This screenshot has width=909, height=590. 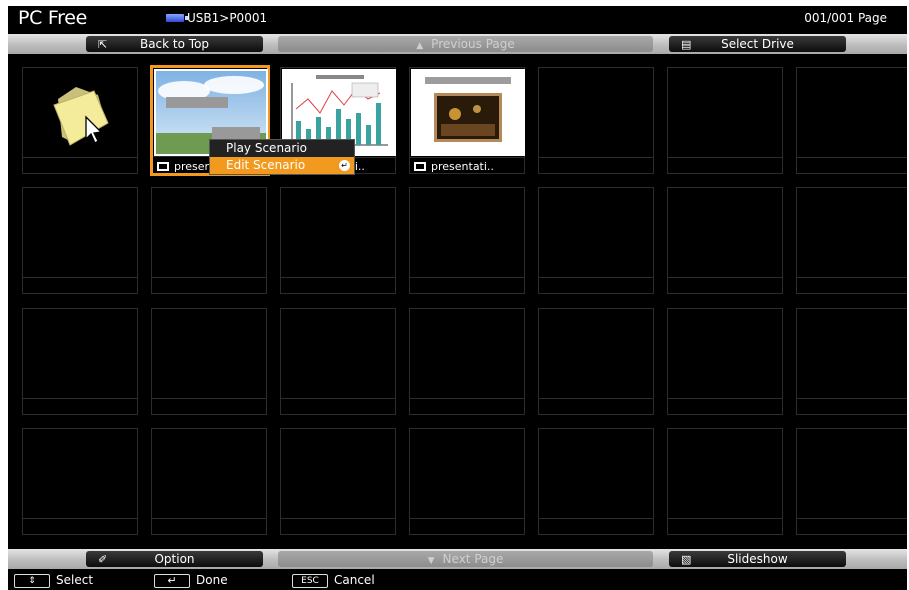 What do you see at coordinates (473, 44) in the screenshot?
I see `previous-page-label: Previous Page` at bounding box center [473, 44].